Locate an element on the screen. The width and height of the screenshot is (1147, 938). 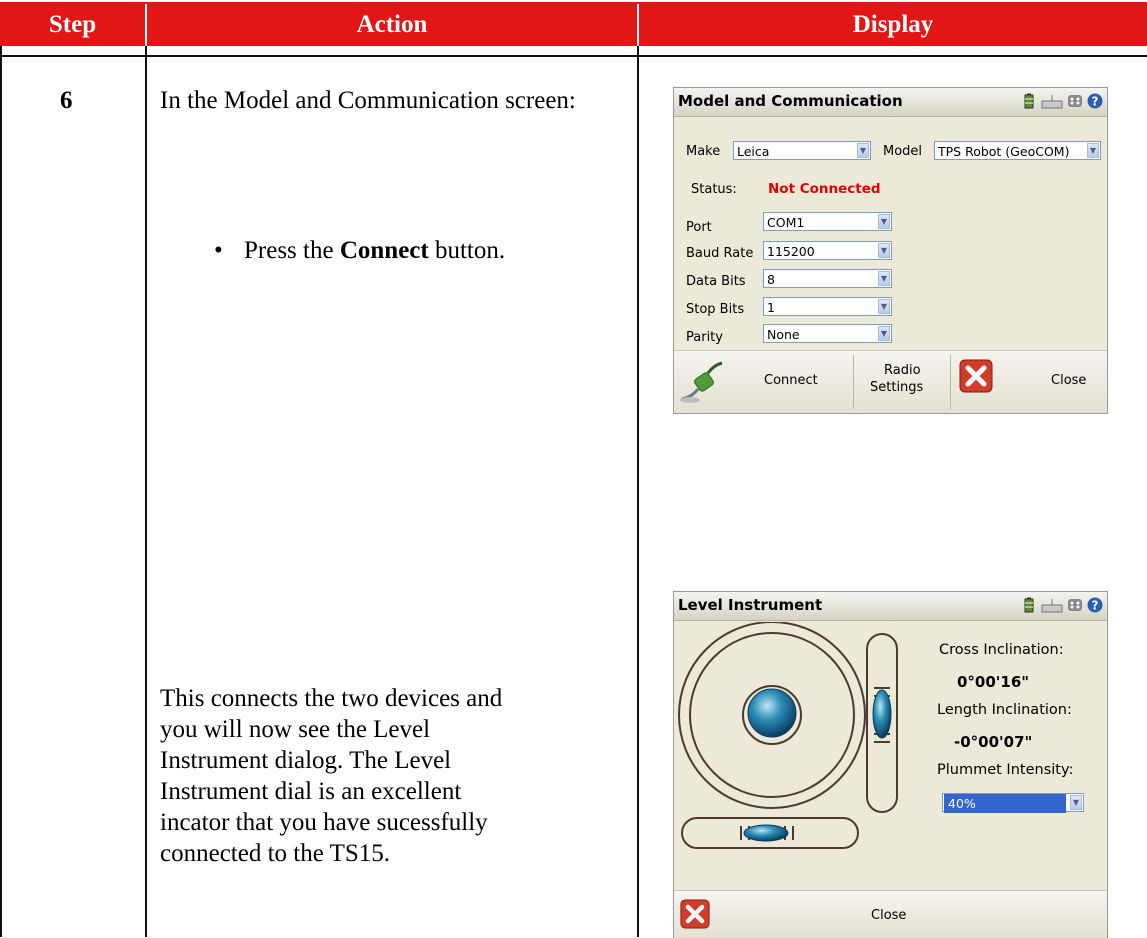
make-value: Leica is located at coordinates (753, 151).